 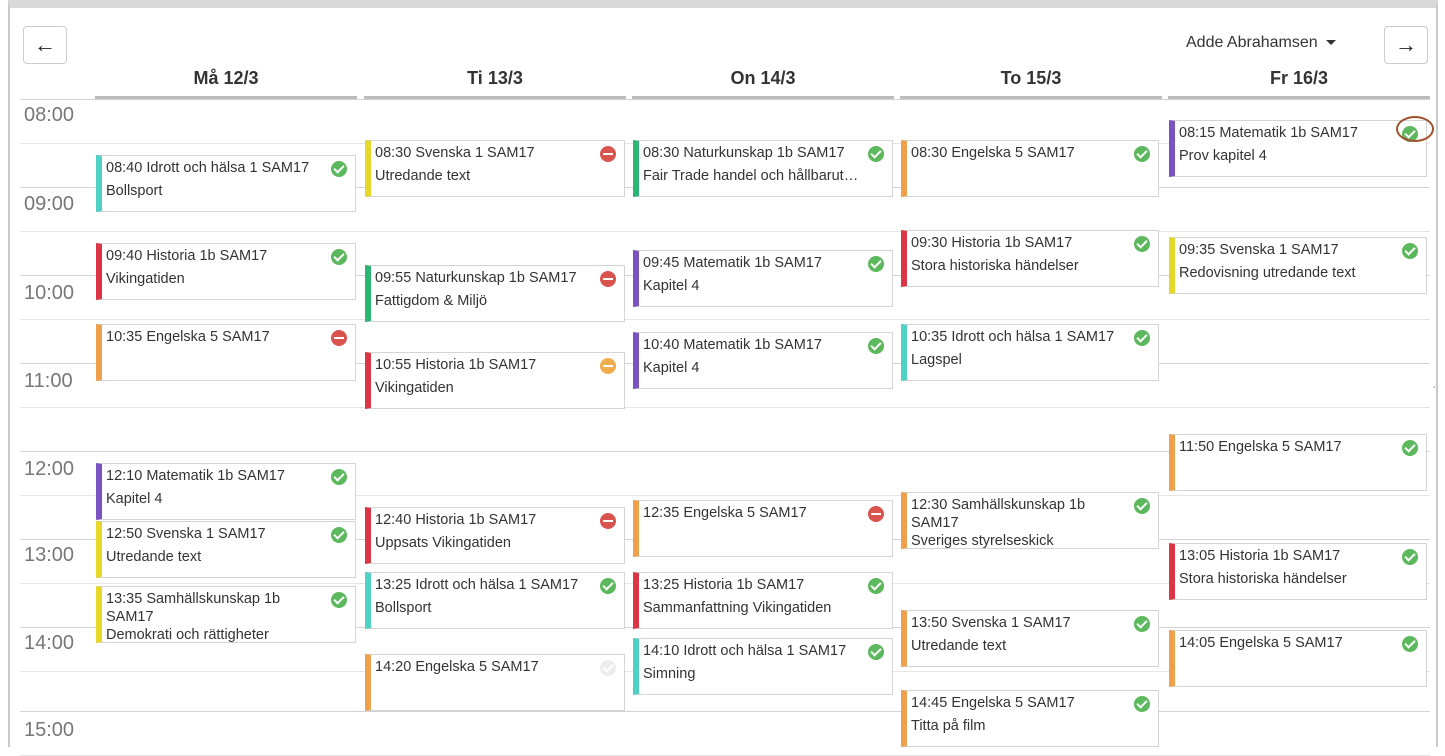 I want to click on event-card: 12:35 Engelska 5 SAM17, so click(x=763, y=528).